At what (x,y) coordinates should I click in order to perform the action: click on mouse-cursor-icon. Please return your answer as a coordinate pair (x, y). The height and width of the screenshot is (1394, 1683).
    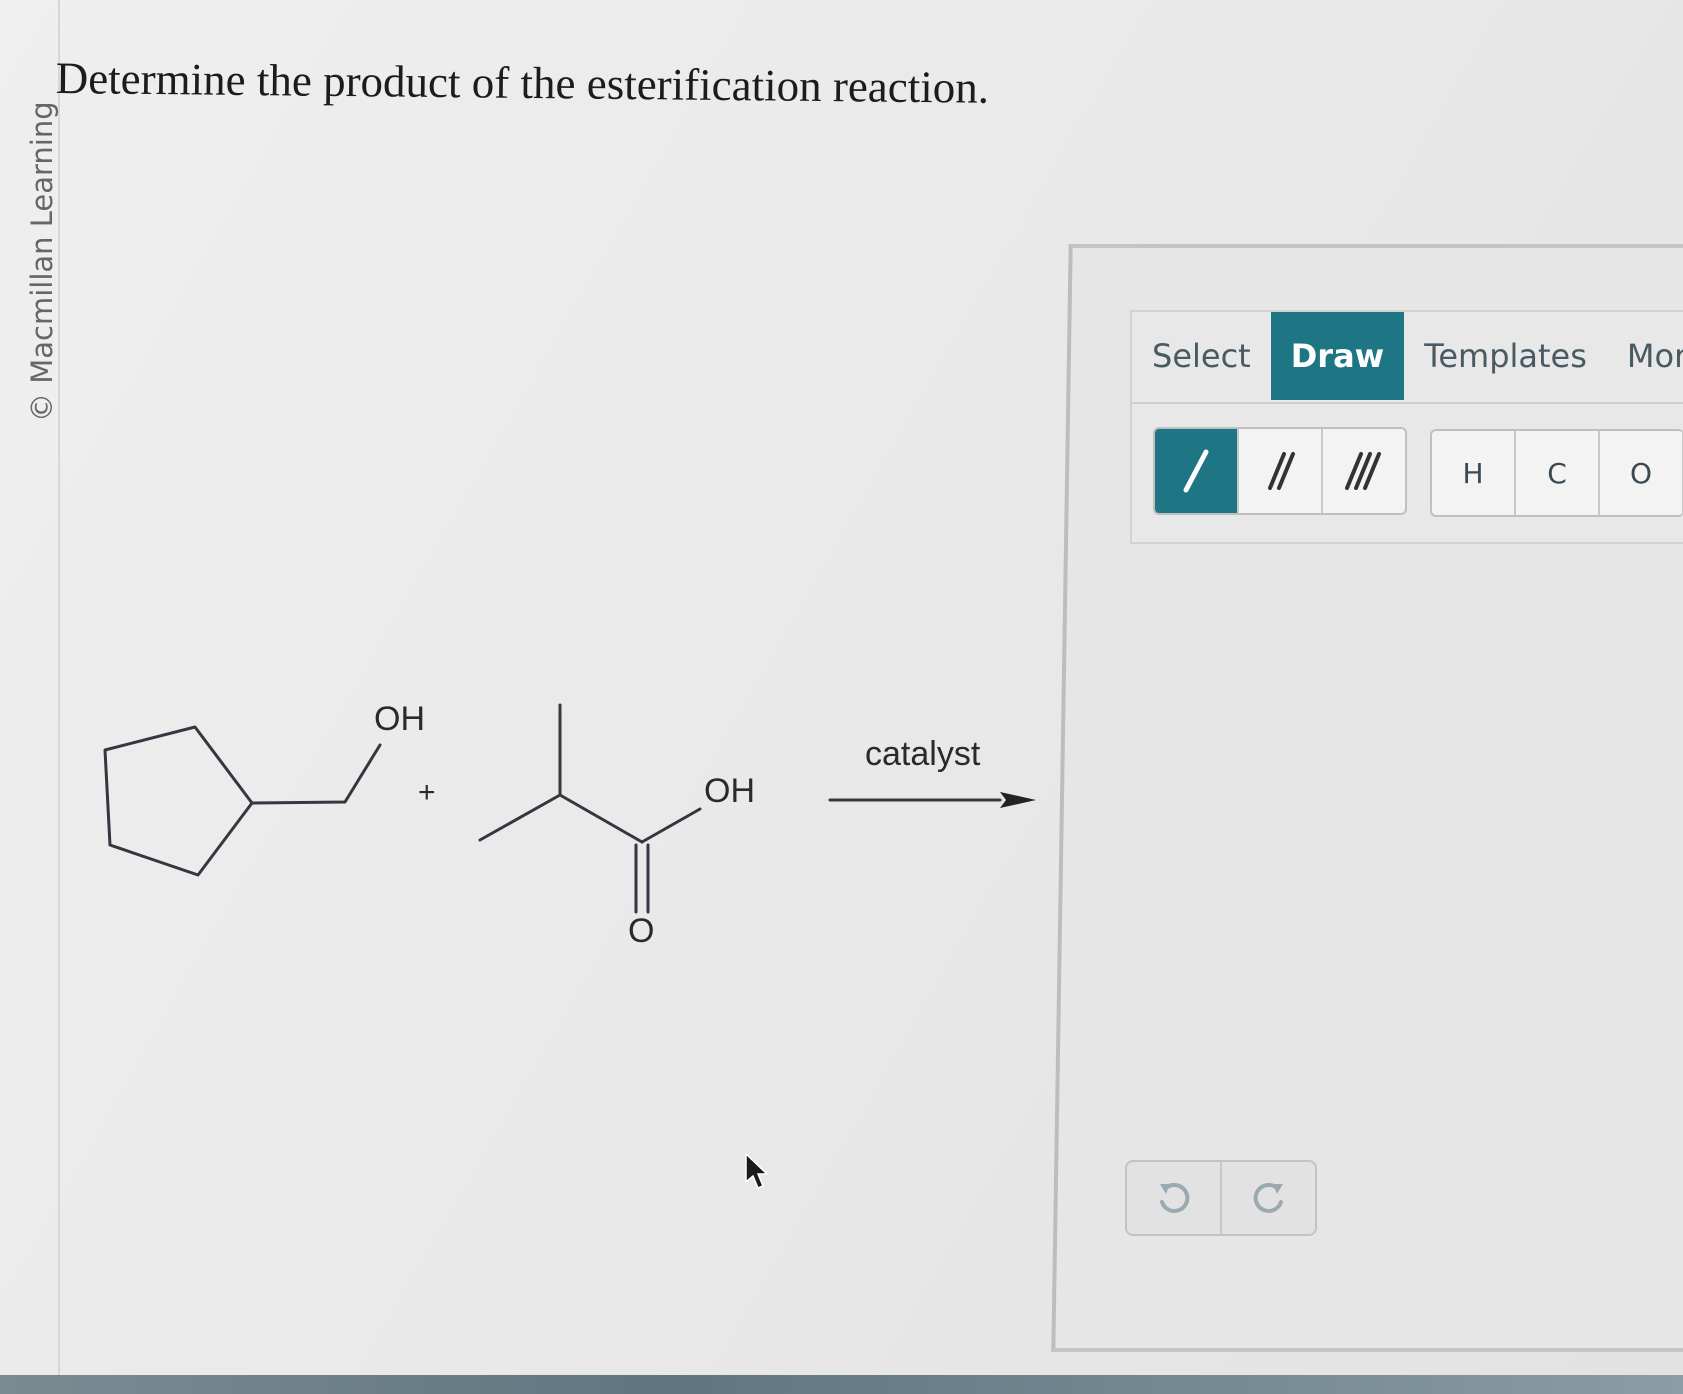
    Looking at the image, I should click on (757, 1170).